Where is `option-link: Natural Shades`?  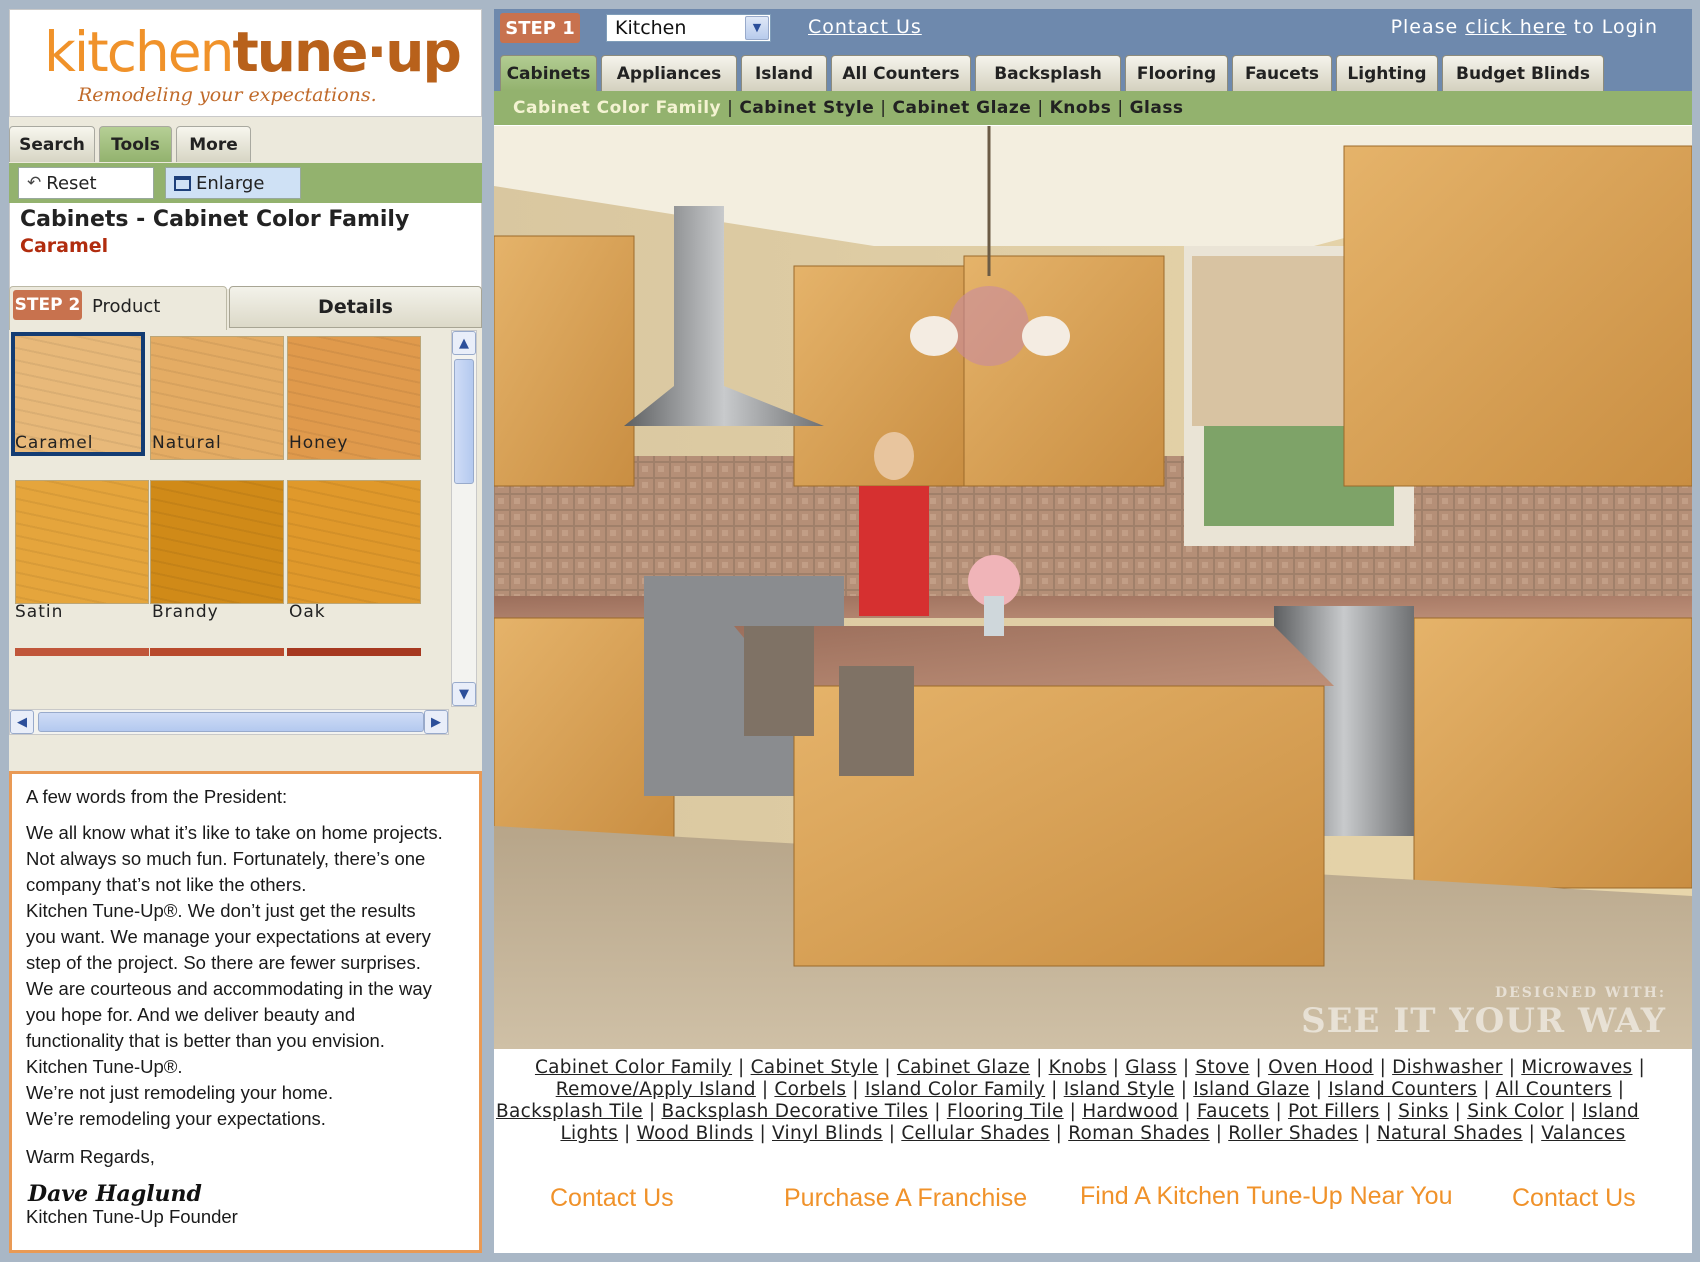 option-link: Natural Shades is located at coordinates (1450, 1133).